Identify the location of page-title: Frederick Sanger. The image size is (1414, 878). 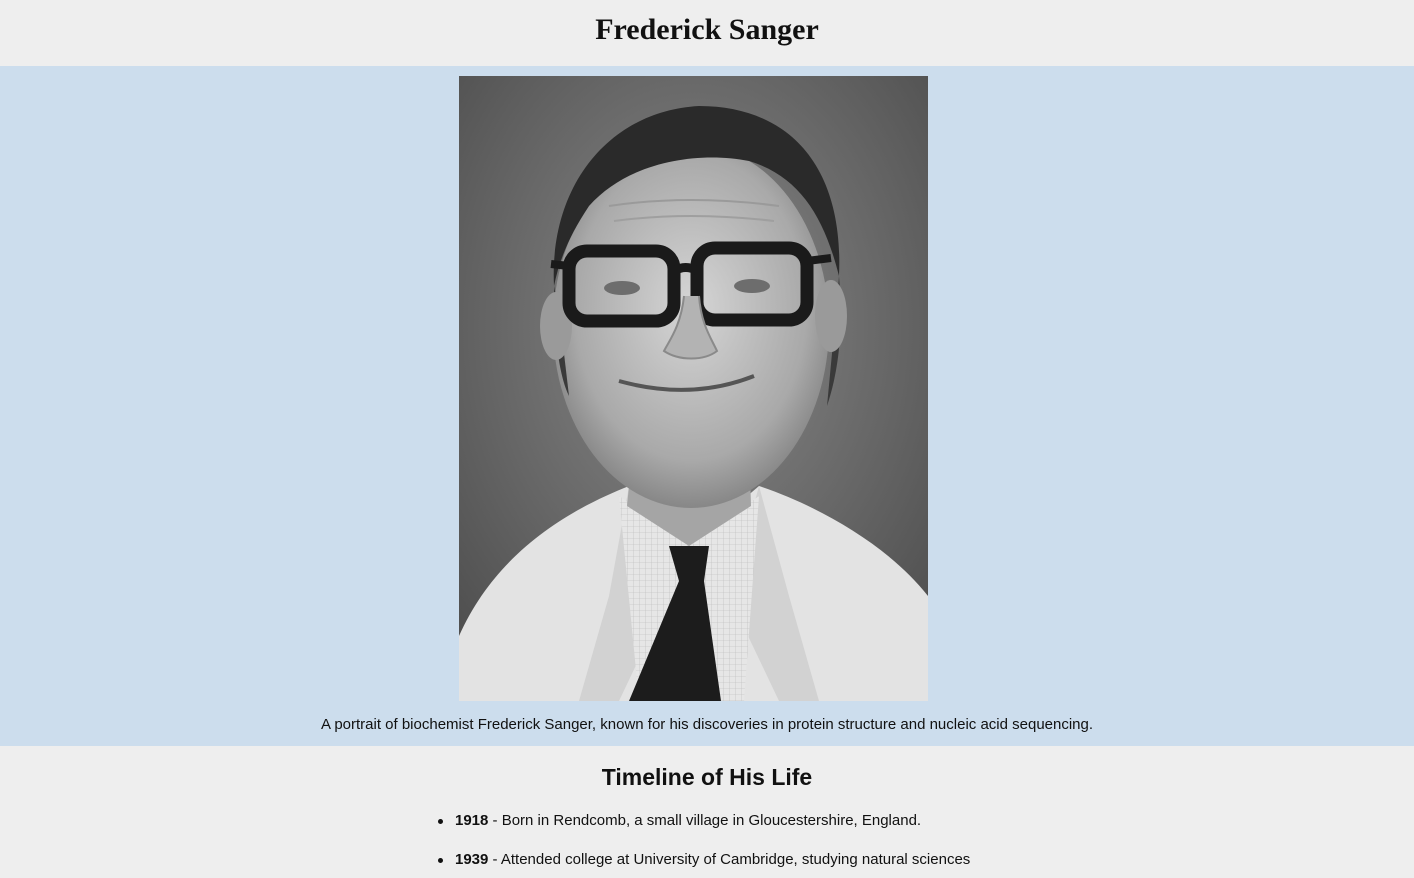
(707, 29).